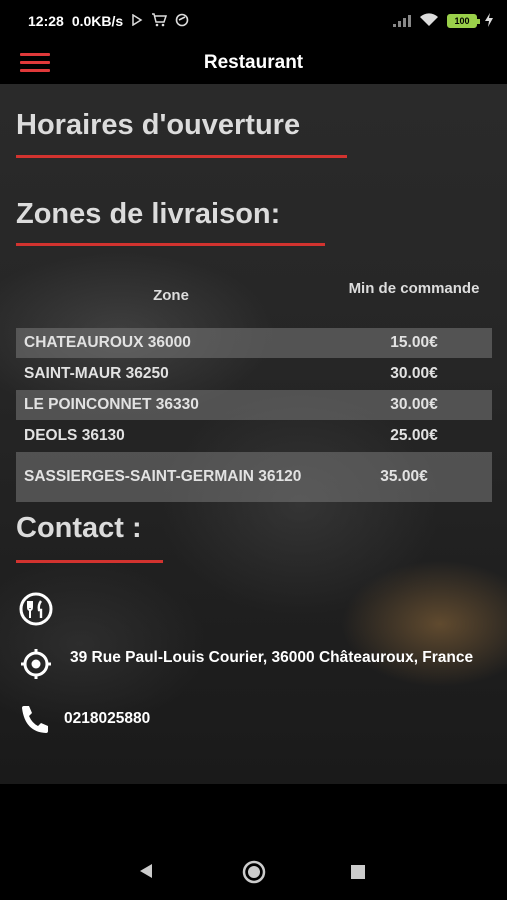 The width and height of the screenshot is (507, 900). Describe the element at coordinates (137, 21) in the screenshot. I see `play-icon` at that location.